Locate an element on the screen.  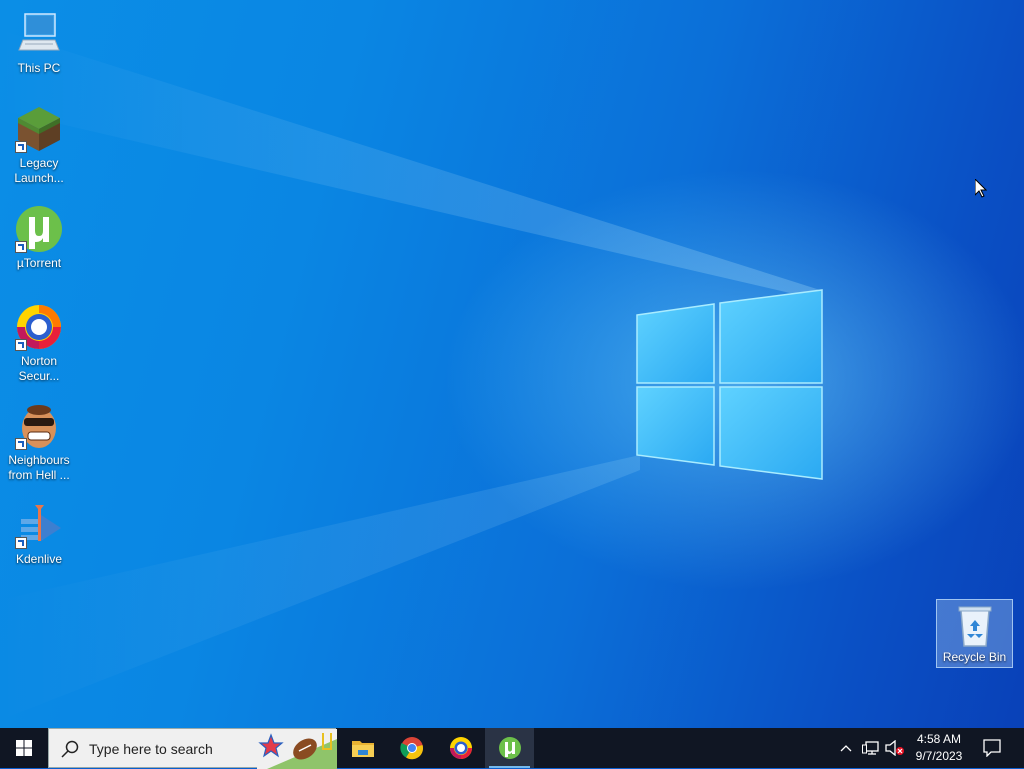
chrome-icon is located at coordinates (411, 748).